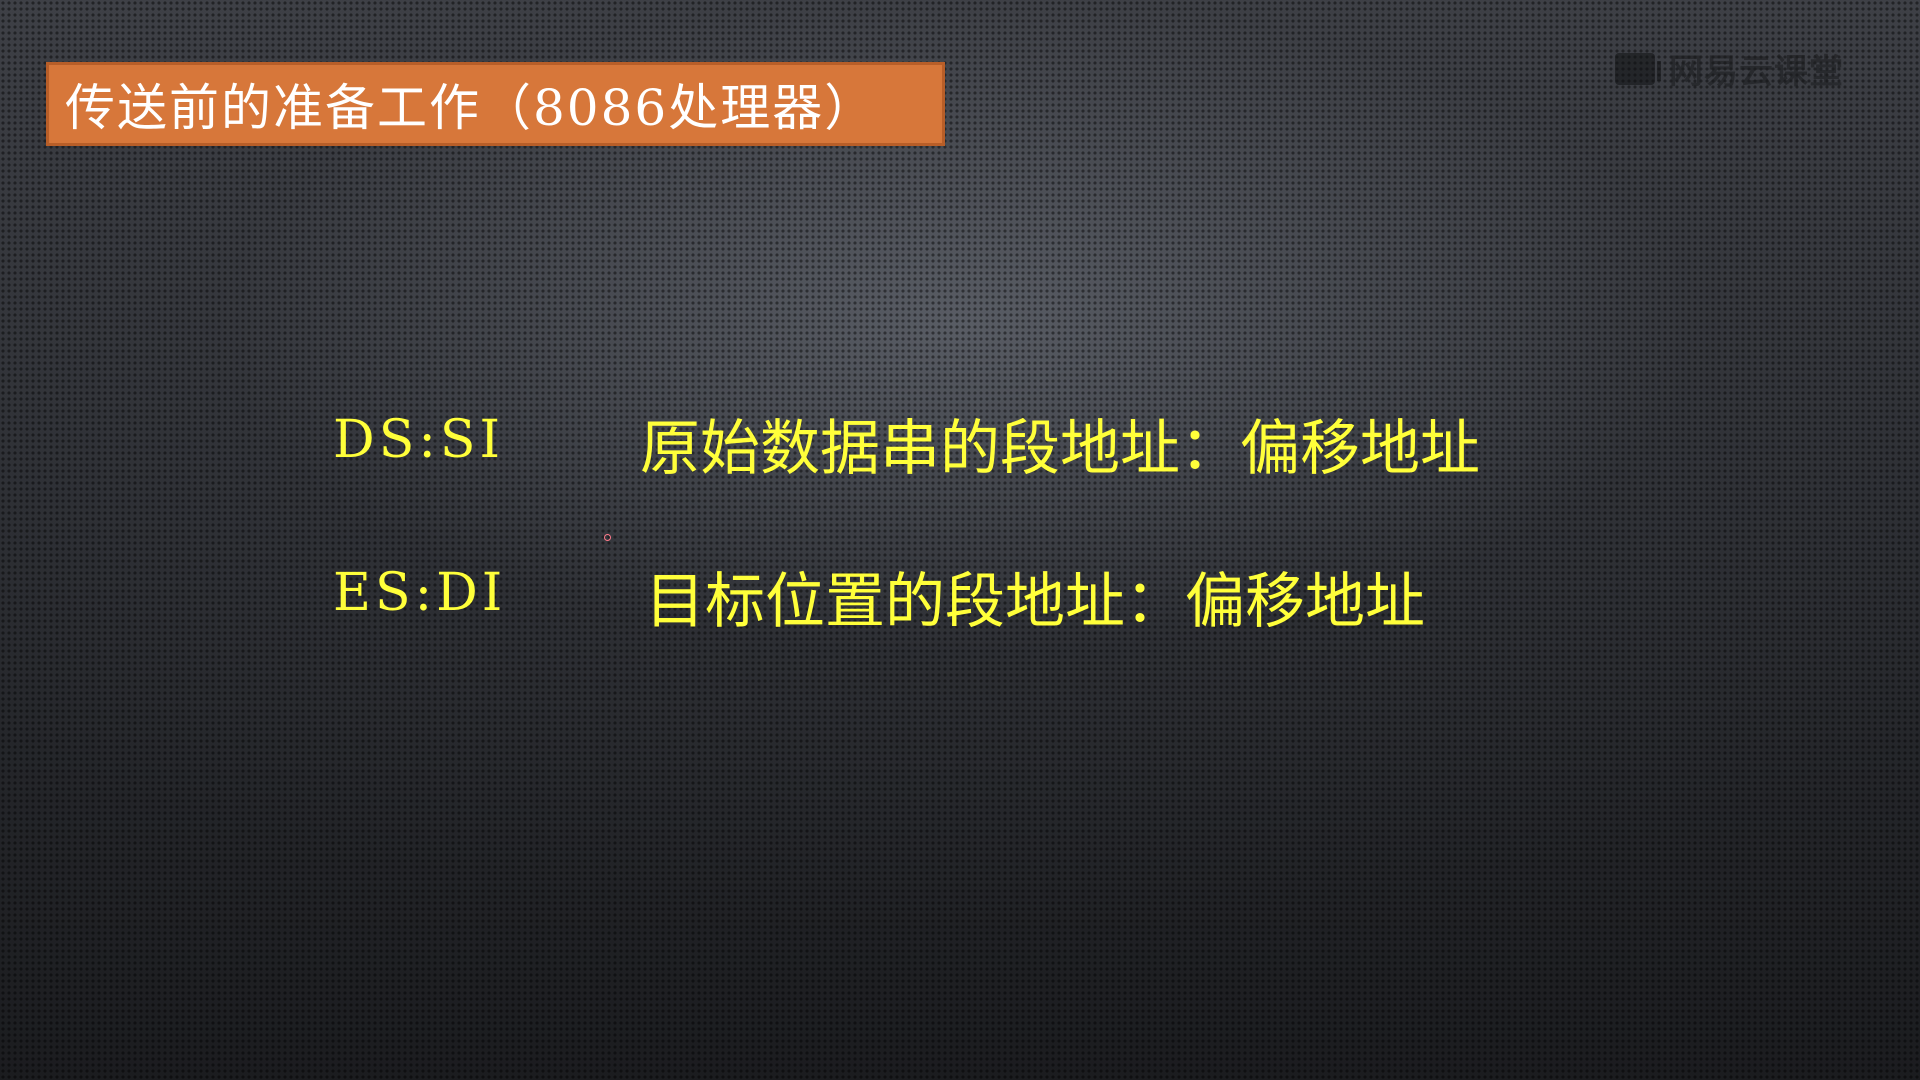 Image resolution: width=1920 pixels, height=1080 pixels. What do you see at coordinates (1060, 449) in the screenshot?
I see `register-description: 原始数据串的段地址：偏移地址` at bounding box center [1060, 449].